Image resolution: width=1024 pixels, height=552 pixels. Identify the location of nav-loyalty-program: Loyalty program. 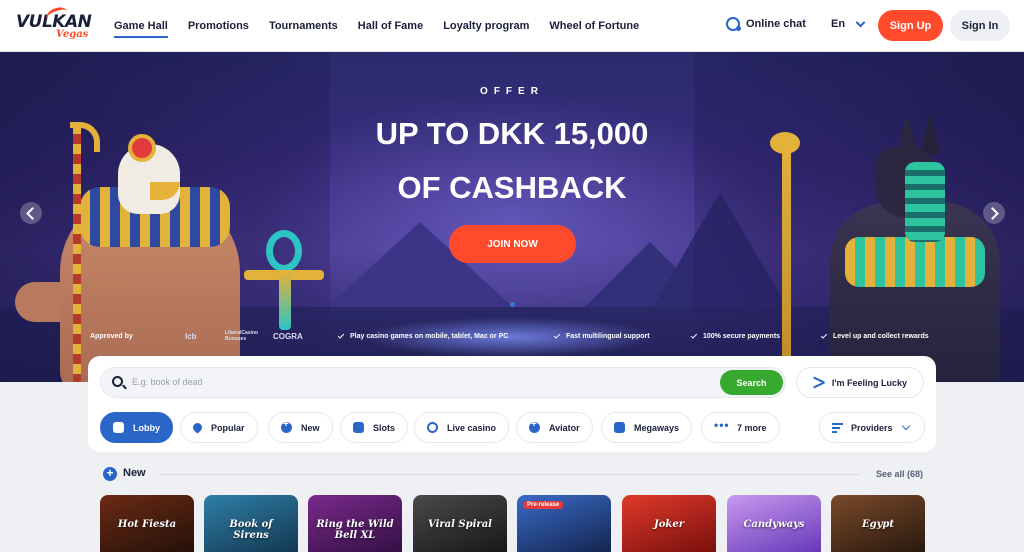
(486, 26).